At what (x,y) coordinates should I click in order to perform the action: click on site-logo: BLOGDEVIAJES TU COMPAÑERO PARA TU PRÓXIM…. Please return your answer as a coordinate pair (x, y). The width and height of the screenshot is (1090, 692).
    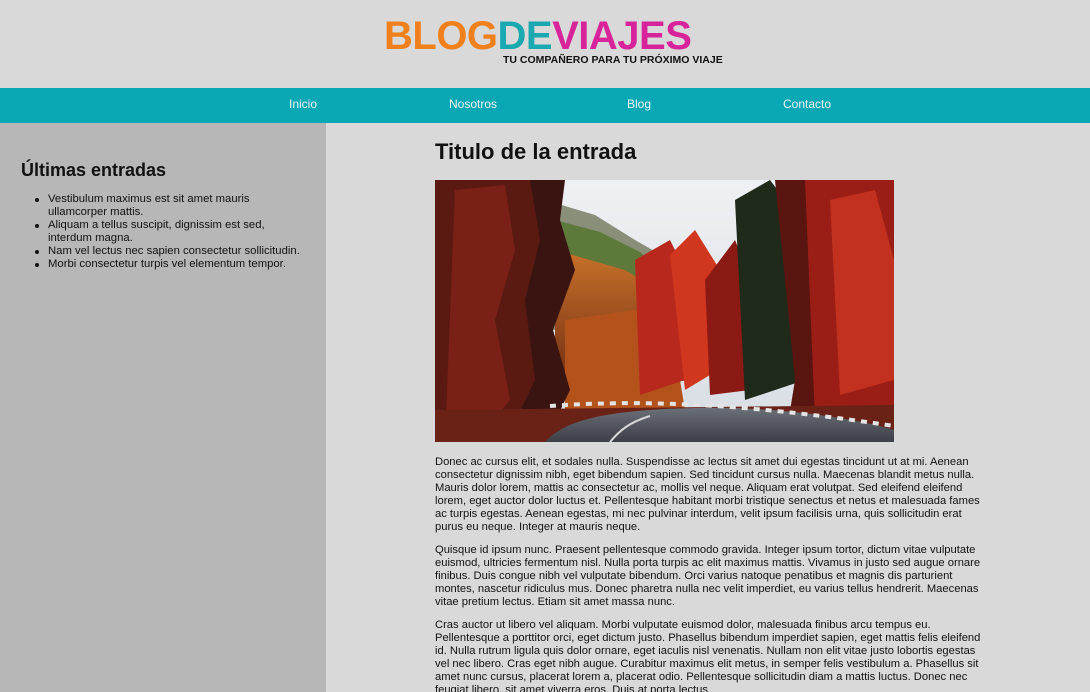
    Looking at the image, I should click on (553, 44).